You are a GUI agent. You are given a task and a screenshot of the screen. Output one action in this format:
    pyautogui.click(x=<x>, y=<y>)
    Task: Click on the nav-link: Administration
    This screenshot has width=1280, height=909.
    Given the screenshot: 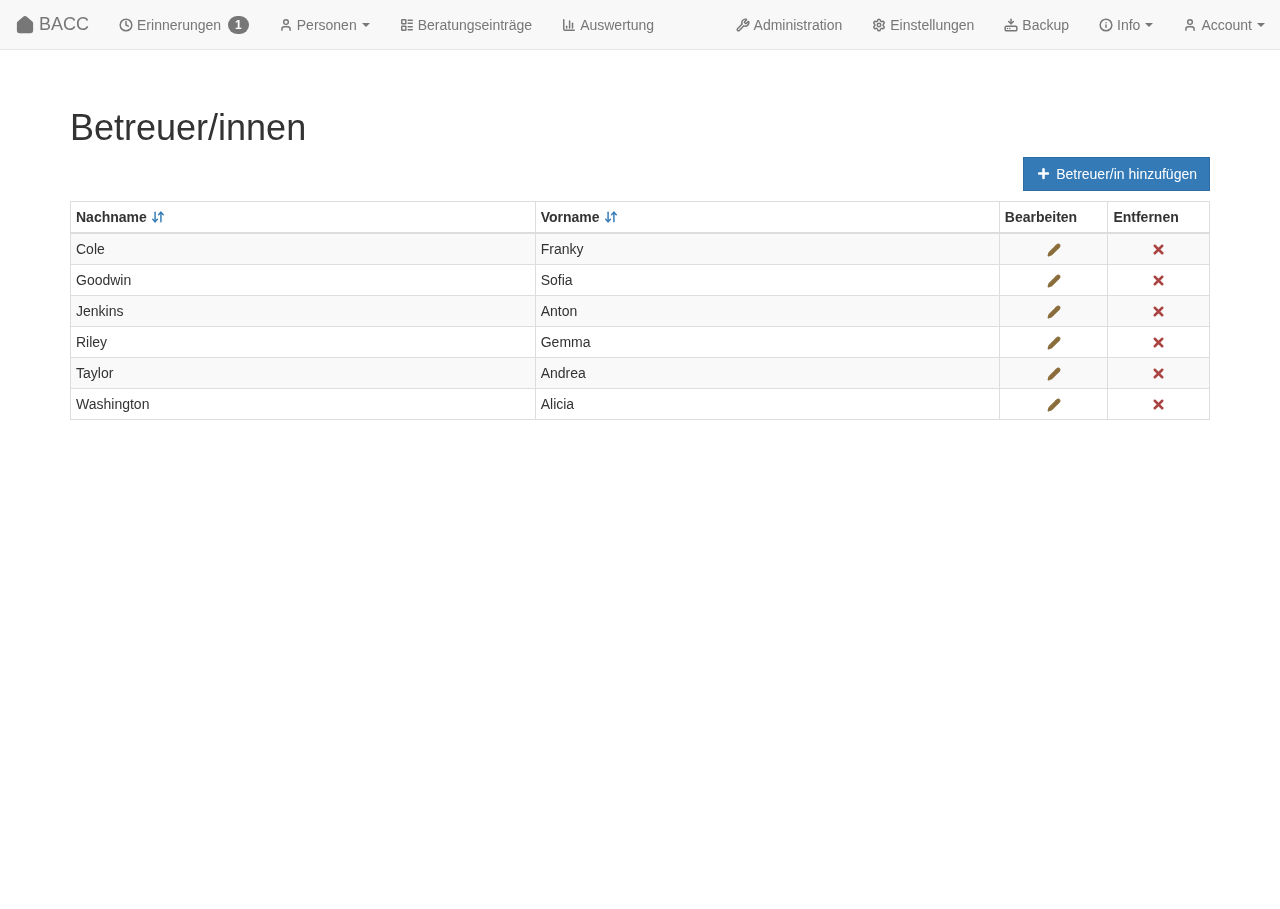 What is the action you would take?
    pyautogui.click(x=789, y=25)
    